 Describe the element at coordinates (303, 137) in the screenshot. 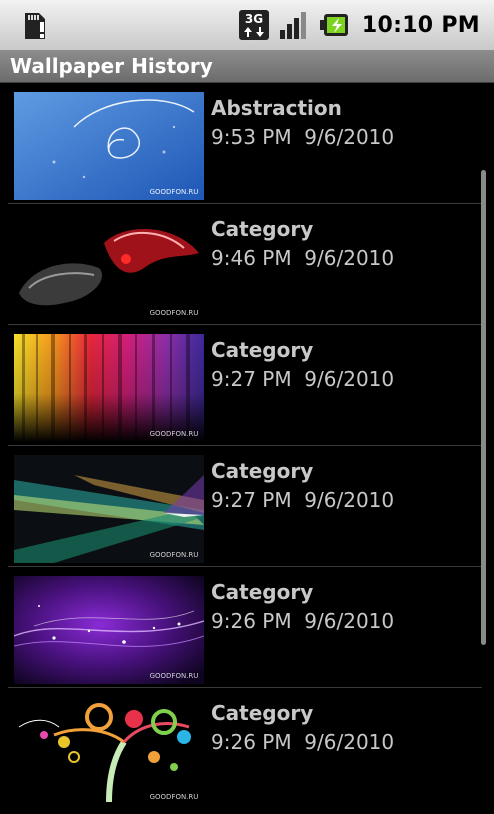

I see `wallpaper-timestamp: 9:53 PM 9/6/2010` at that location.